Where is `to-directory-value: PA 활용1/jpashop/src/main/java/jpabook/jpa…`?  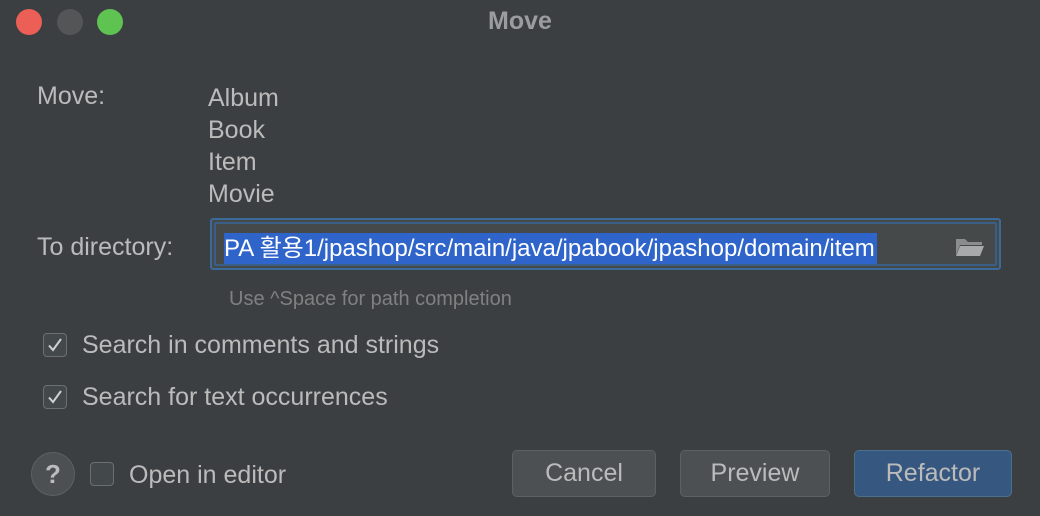 to-directory-value: PA 활용1/jpashop/src/main/java/jpabook/jpa… is located at coordinates (550, 248).